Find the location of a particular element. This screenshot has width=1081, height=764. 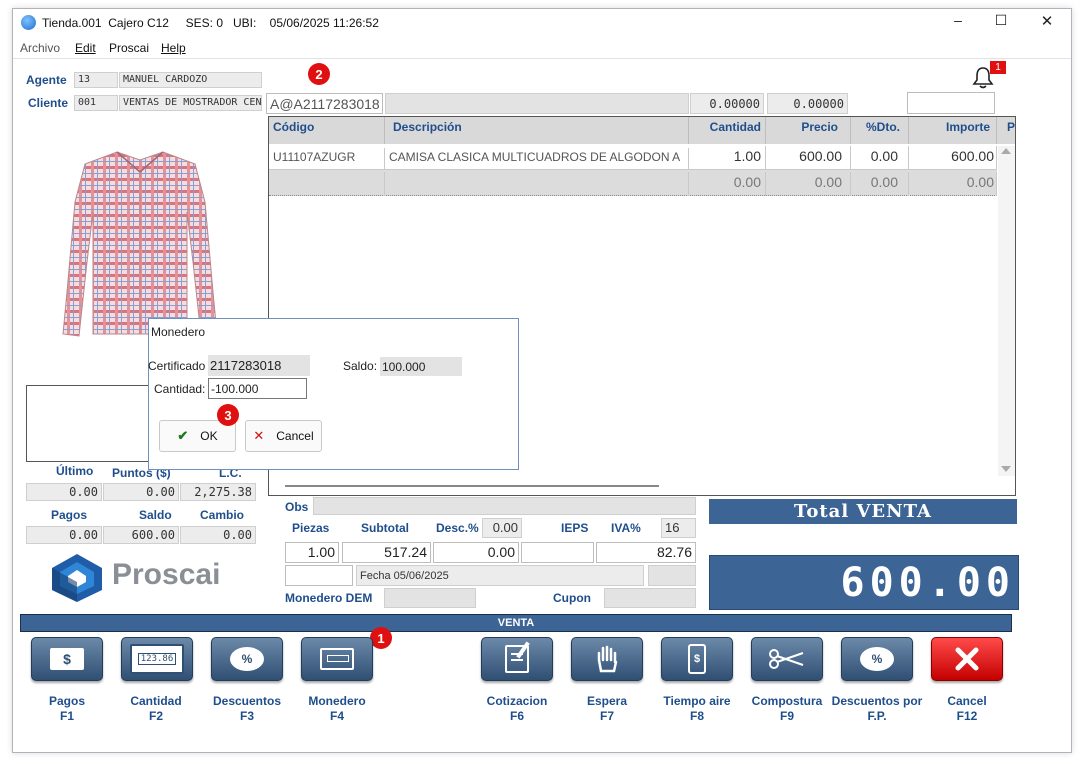

row2-qty: 0.00 is located at coordinates (727, 184).